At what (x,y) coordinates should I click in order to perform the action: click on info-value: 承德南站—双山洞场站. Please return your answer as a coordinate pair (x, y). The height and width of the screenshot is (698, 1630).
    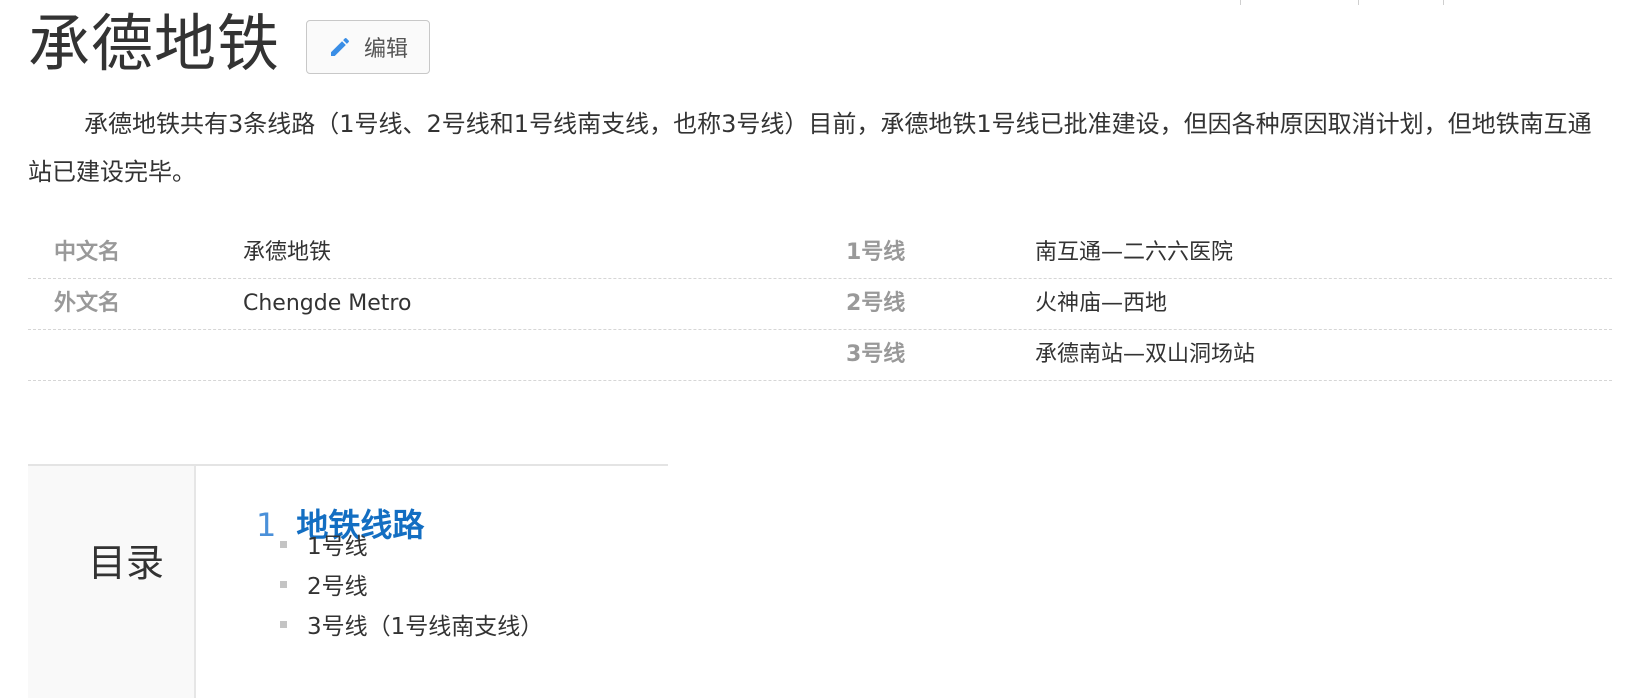
    Looking at the image, I should click on (1145, 354).